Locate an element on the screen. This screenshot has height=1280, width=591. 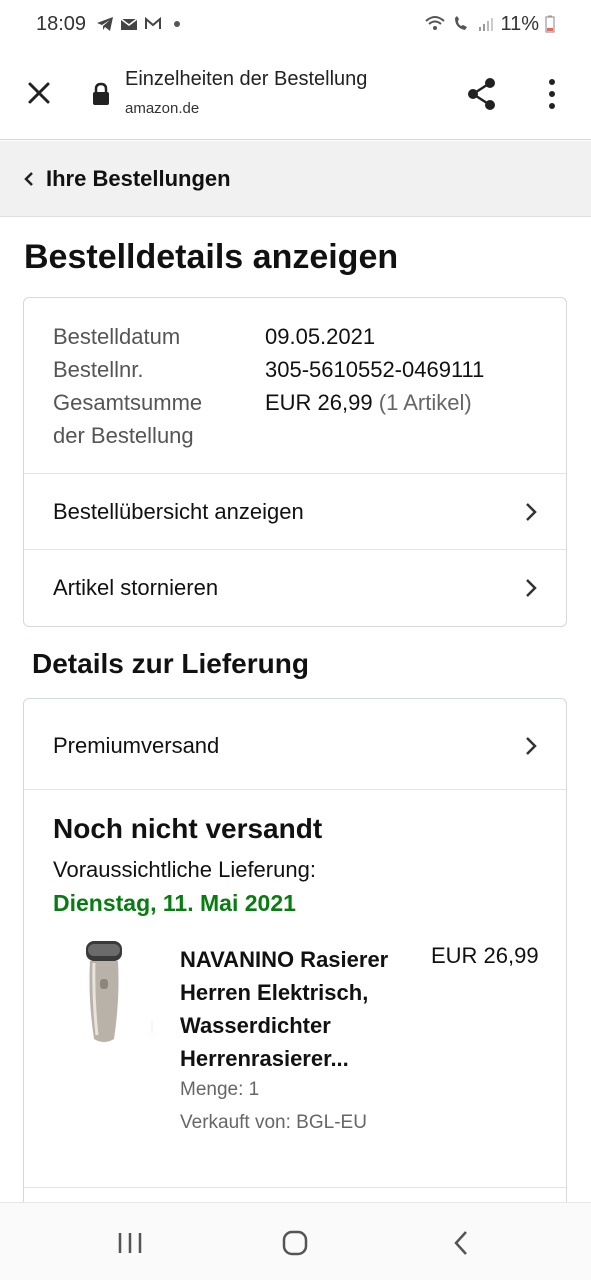
expected-delivery-date: Dienstag, 11. Mai 2021 is located at coordinates (174, 903).